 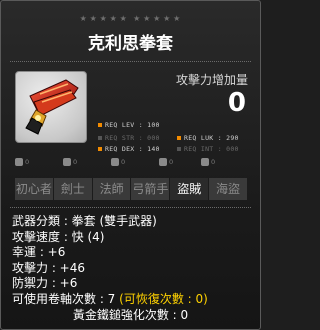 I want to click on claw-weapon-icon, so click(x=52, y=107).